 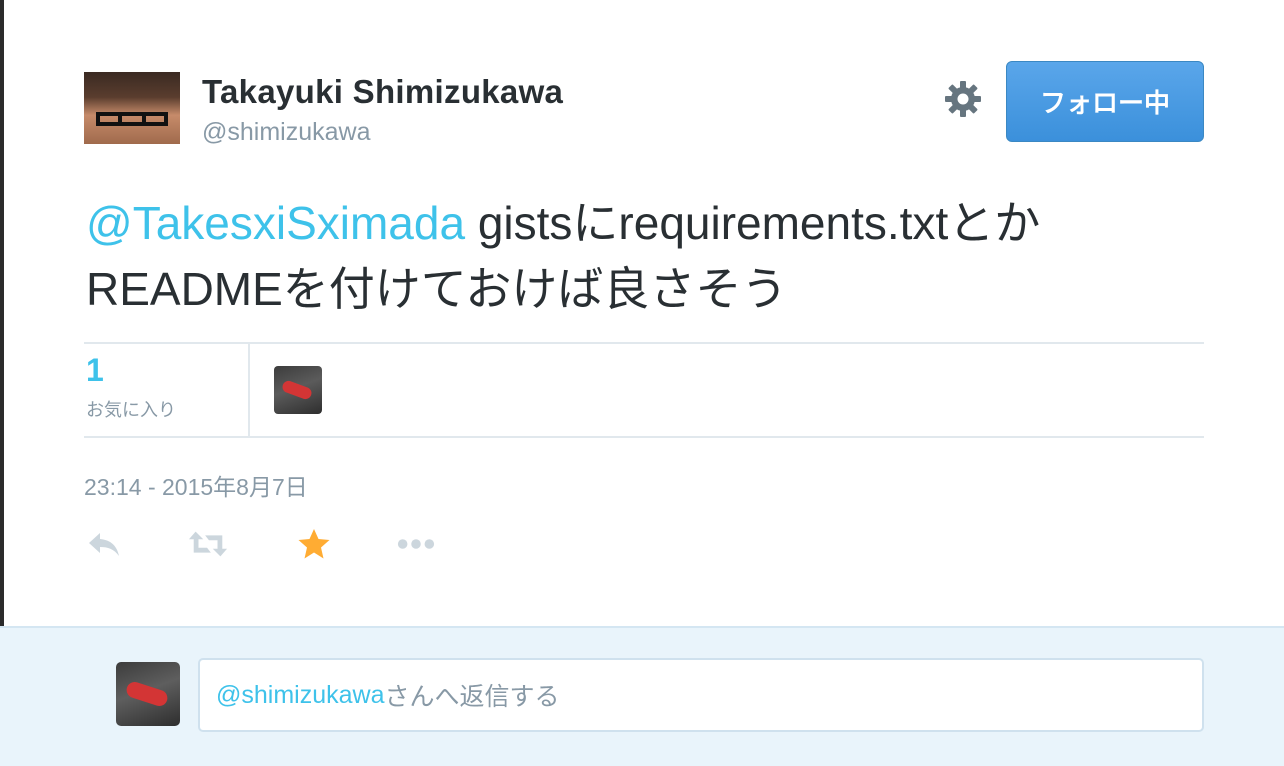 What do you see at coordinates (382, 92) in the screenshot?
I see `author-fullname: Takayuki Shimizukawa` at bounding box center [382, 92].